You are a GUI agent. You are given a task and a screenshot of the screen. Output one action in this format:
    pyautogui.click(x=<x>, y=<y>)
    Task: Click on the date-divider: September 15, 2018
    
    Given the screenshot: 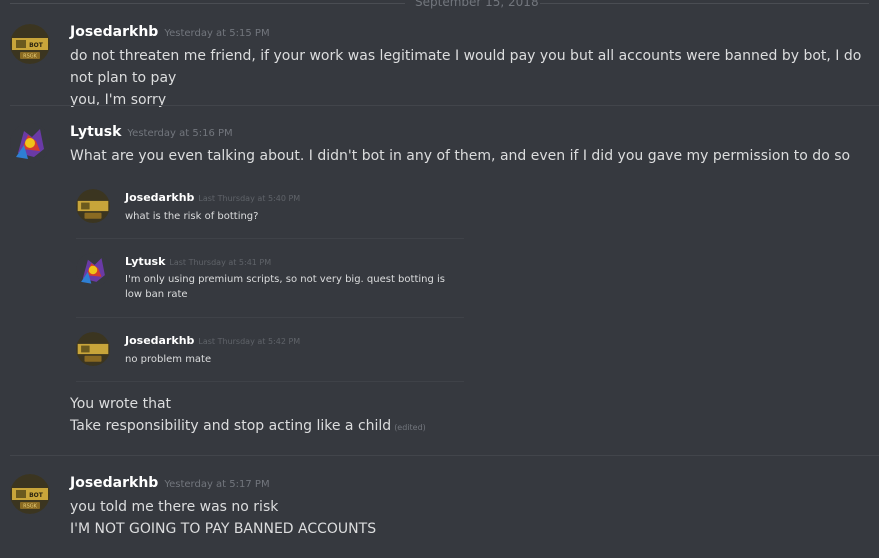 What is the action you would take?
    pyautogui.click(x=439, y=5)
    